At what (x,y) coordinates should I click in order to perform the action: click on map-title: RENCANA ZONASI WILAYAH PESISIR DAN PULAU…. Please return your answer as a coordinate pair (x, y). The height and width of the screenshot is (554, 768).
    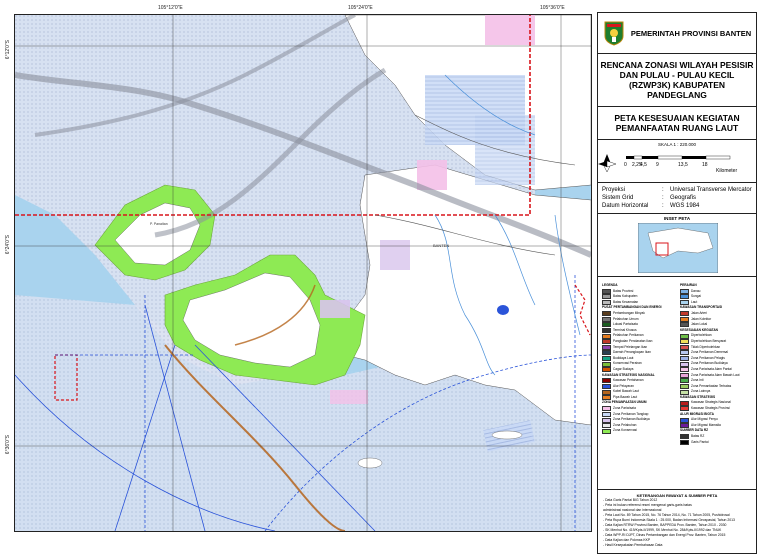
    Looking at the image, I should click on (677, 80).